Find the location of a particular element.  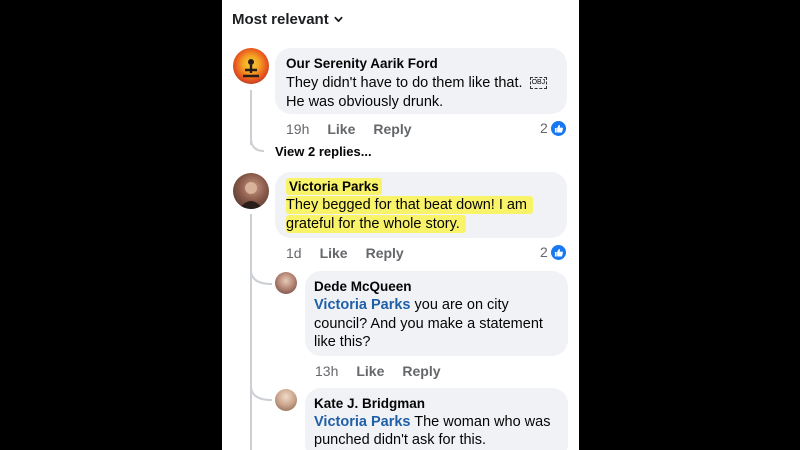

reply-text: Victoria Parks The woman who was is located at coordinates (432, 422).